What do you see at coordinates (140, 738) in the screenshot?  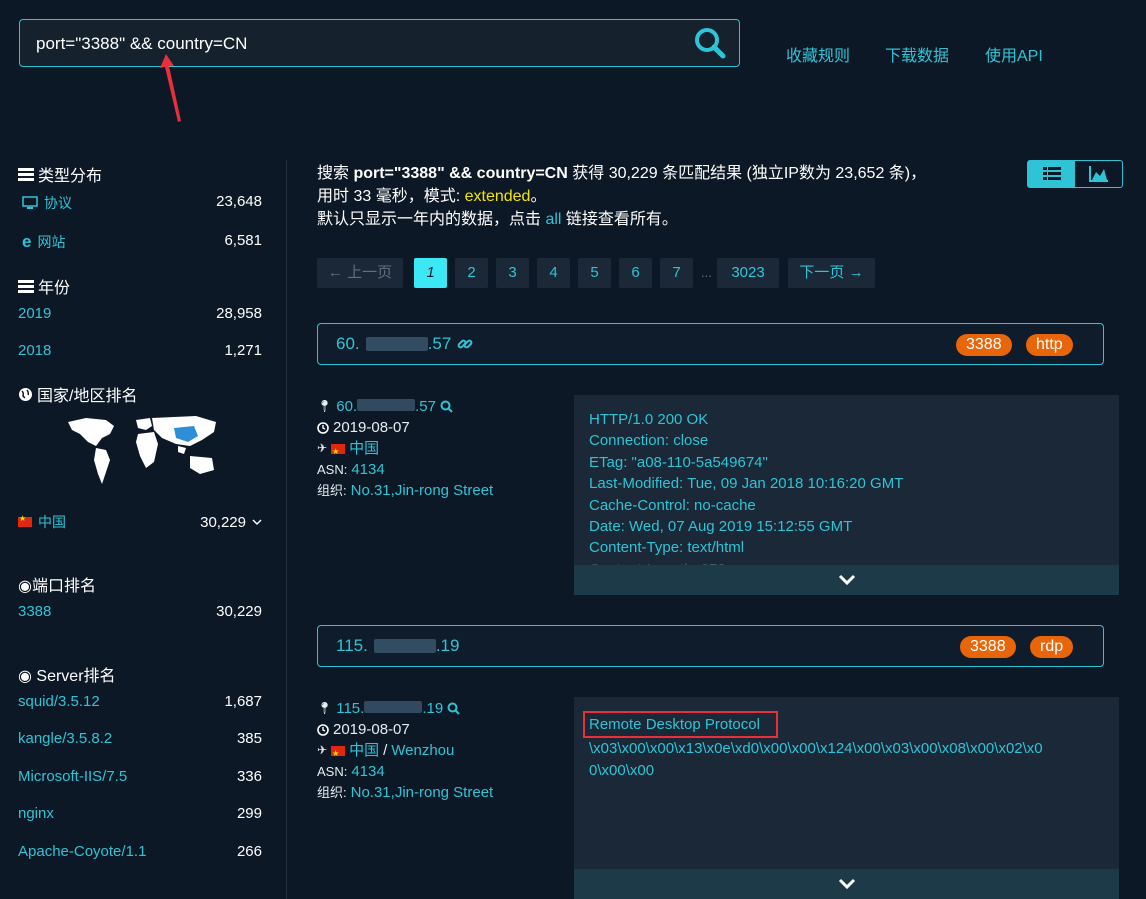 I see `server-row: kangle/3.5.8.2 385` at bounding box center [140, 738].